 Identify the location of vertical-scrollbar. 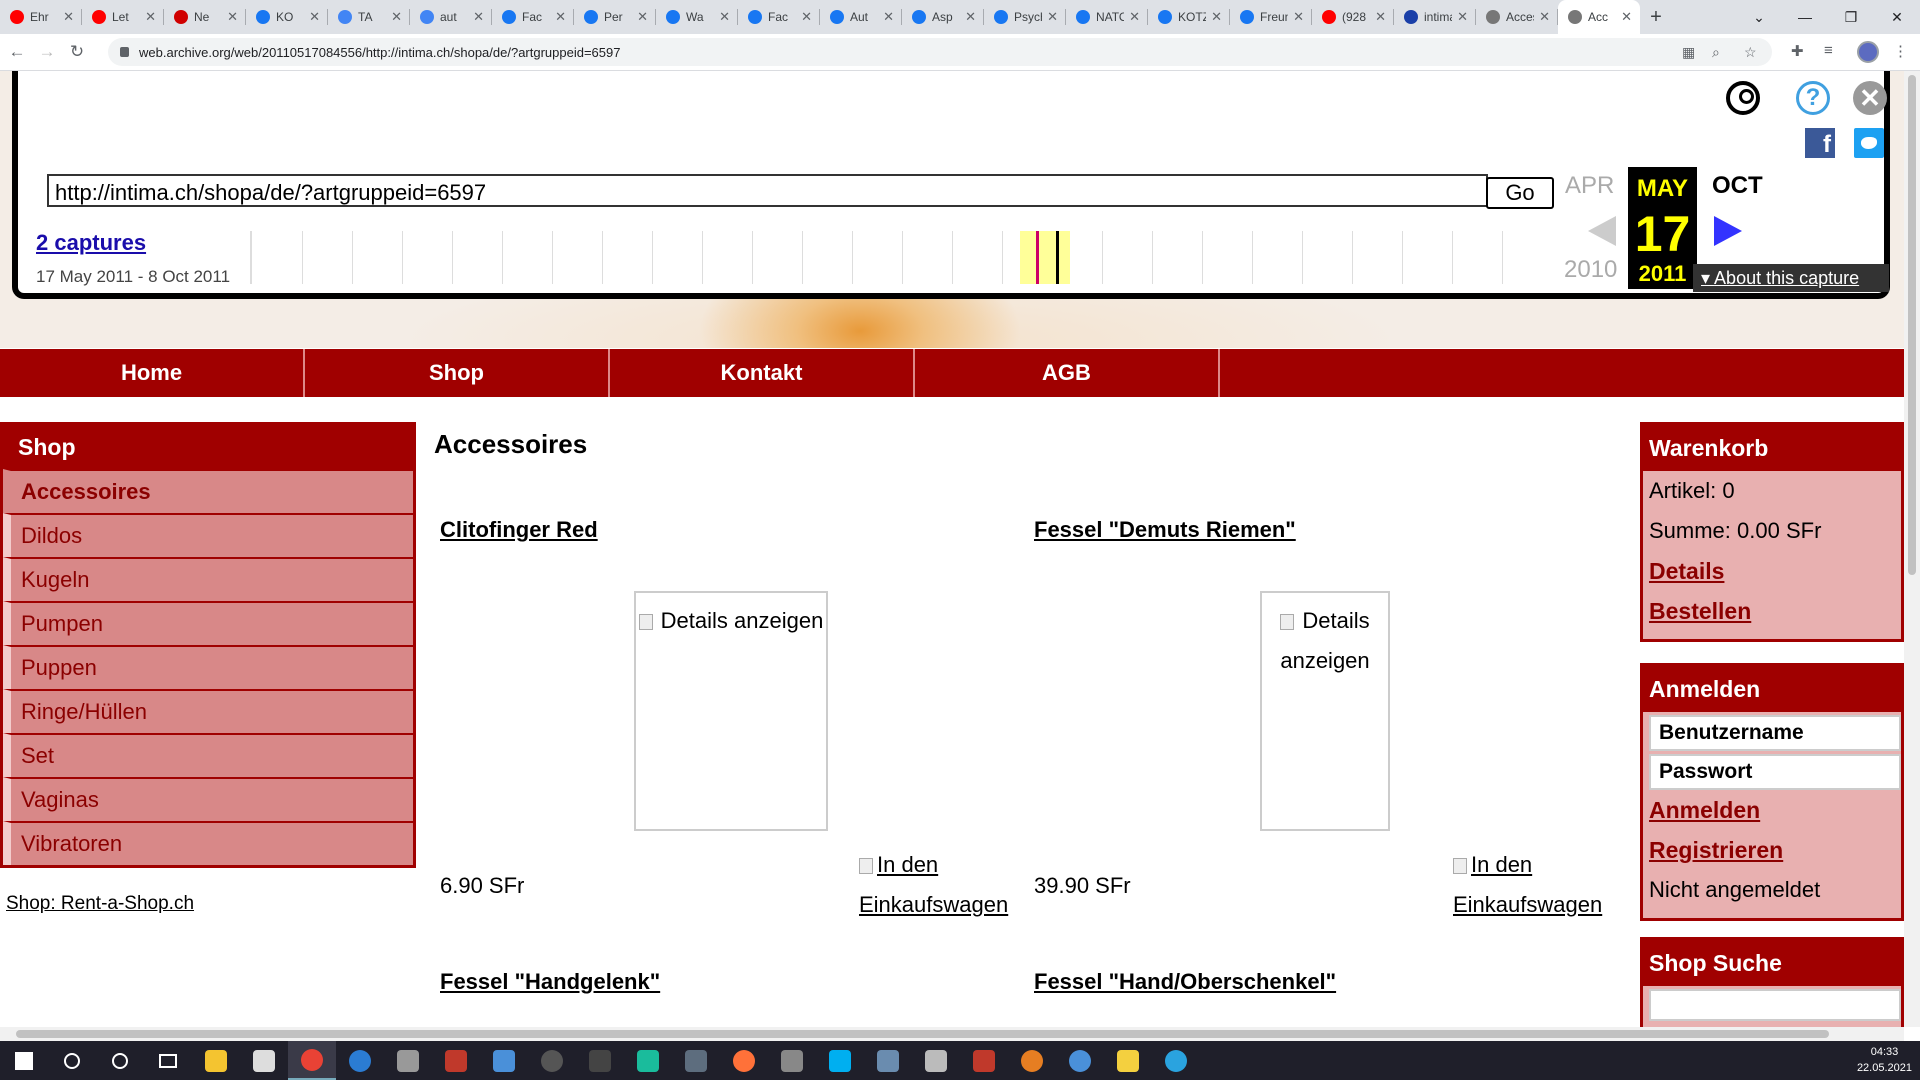
(1912, 549).